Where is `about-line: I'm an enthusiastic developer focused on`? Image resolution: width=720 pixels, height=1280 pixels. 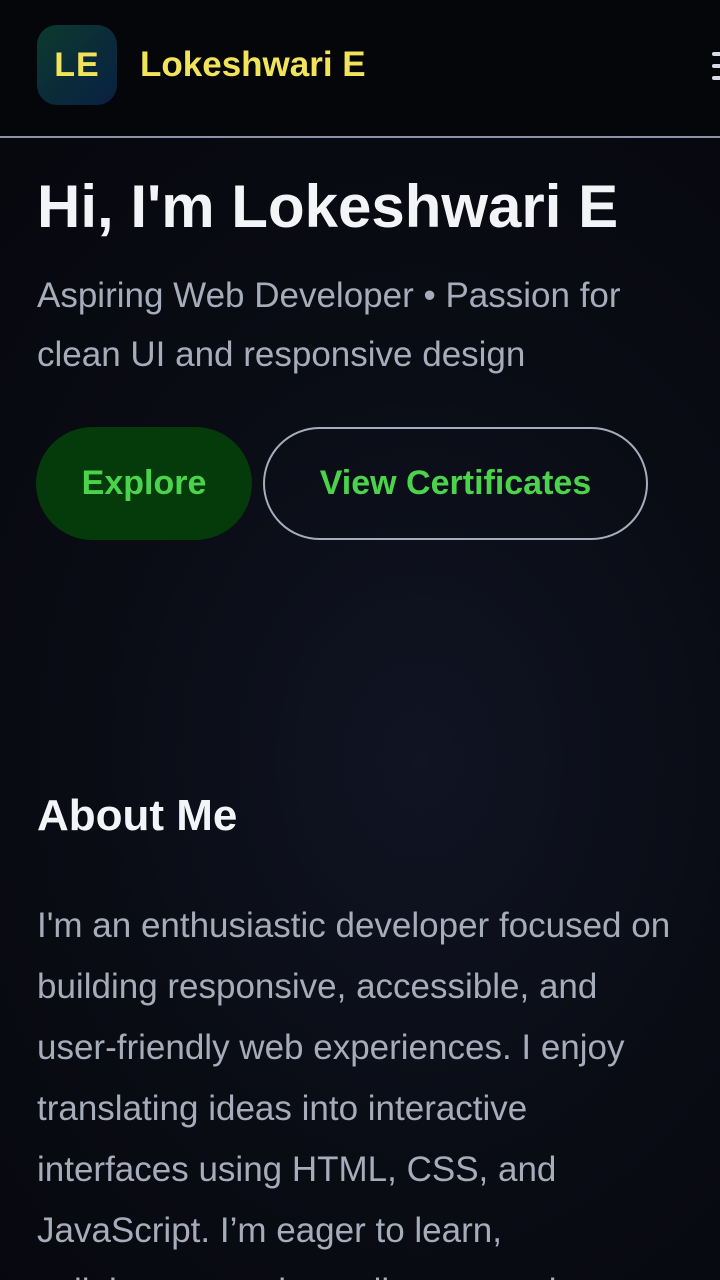 about-line: I'm an enthusiastic developer focused on is located at coordinates (354, 925).